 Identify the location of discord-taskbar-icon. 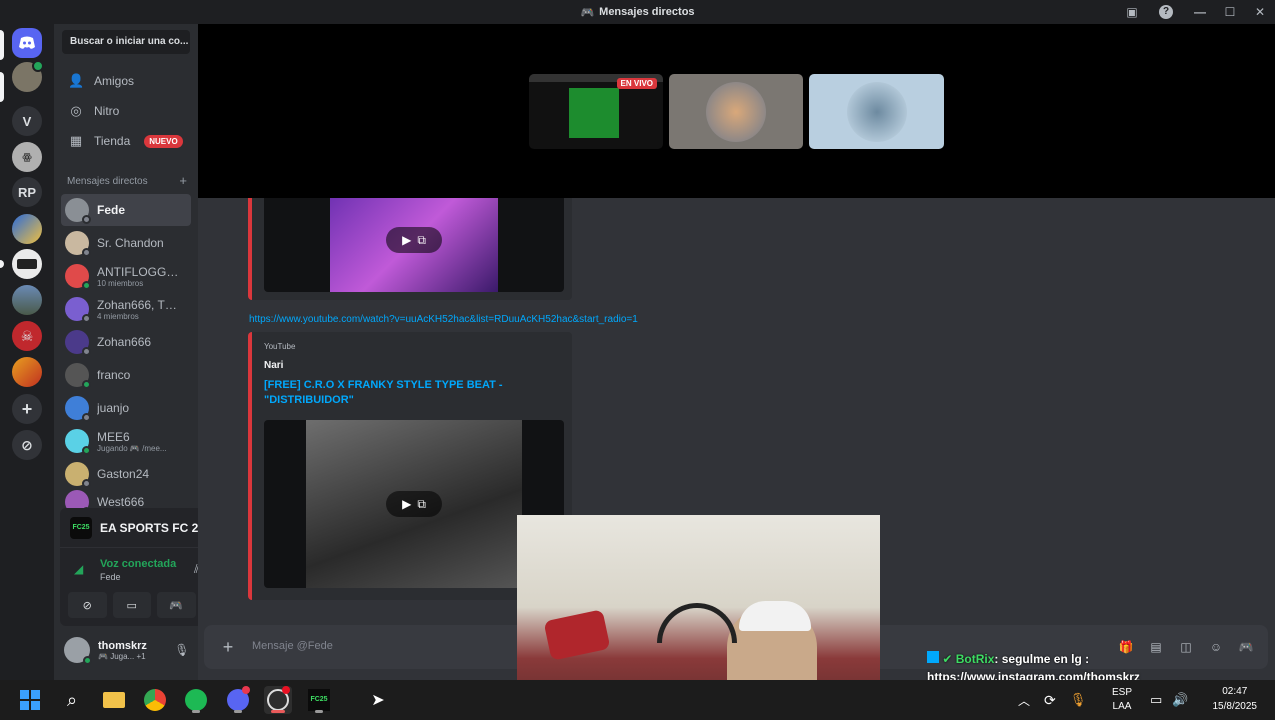
(238, 700).